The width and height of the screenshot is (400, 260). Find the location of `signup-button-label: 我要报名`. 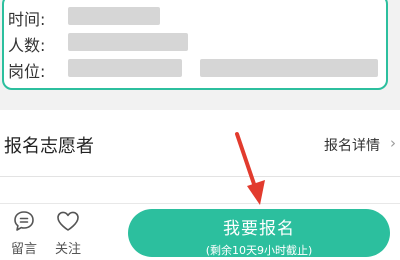

signup-button-label: 我要报名 is located at coordinates (259, 229).